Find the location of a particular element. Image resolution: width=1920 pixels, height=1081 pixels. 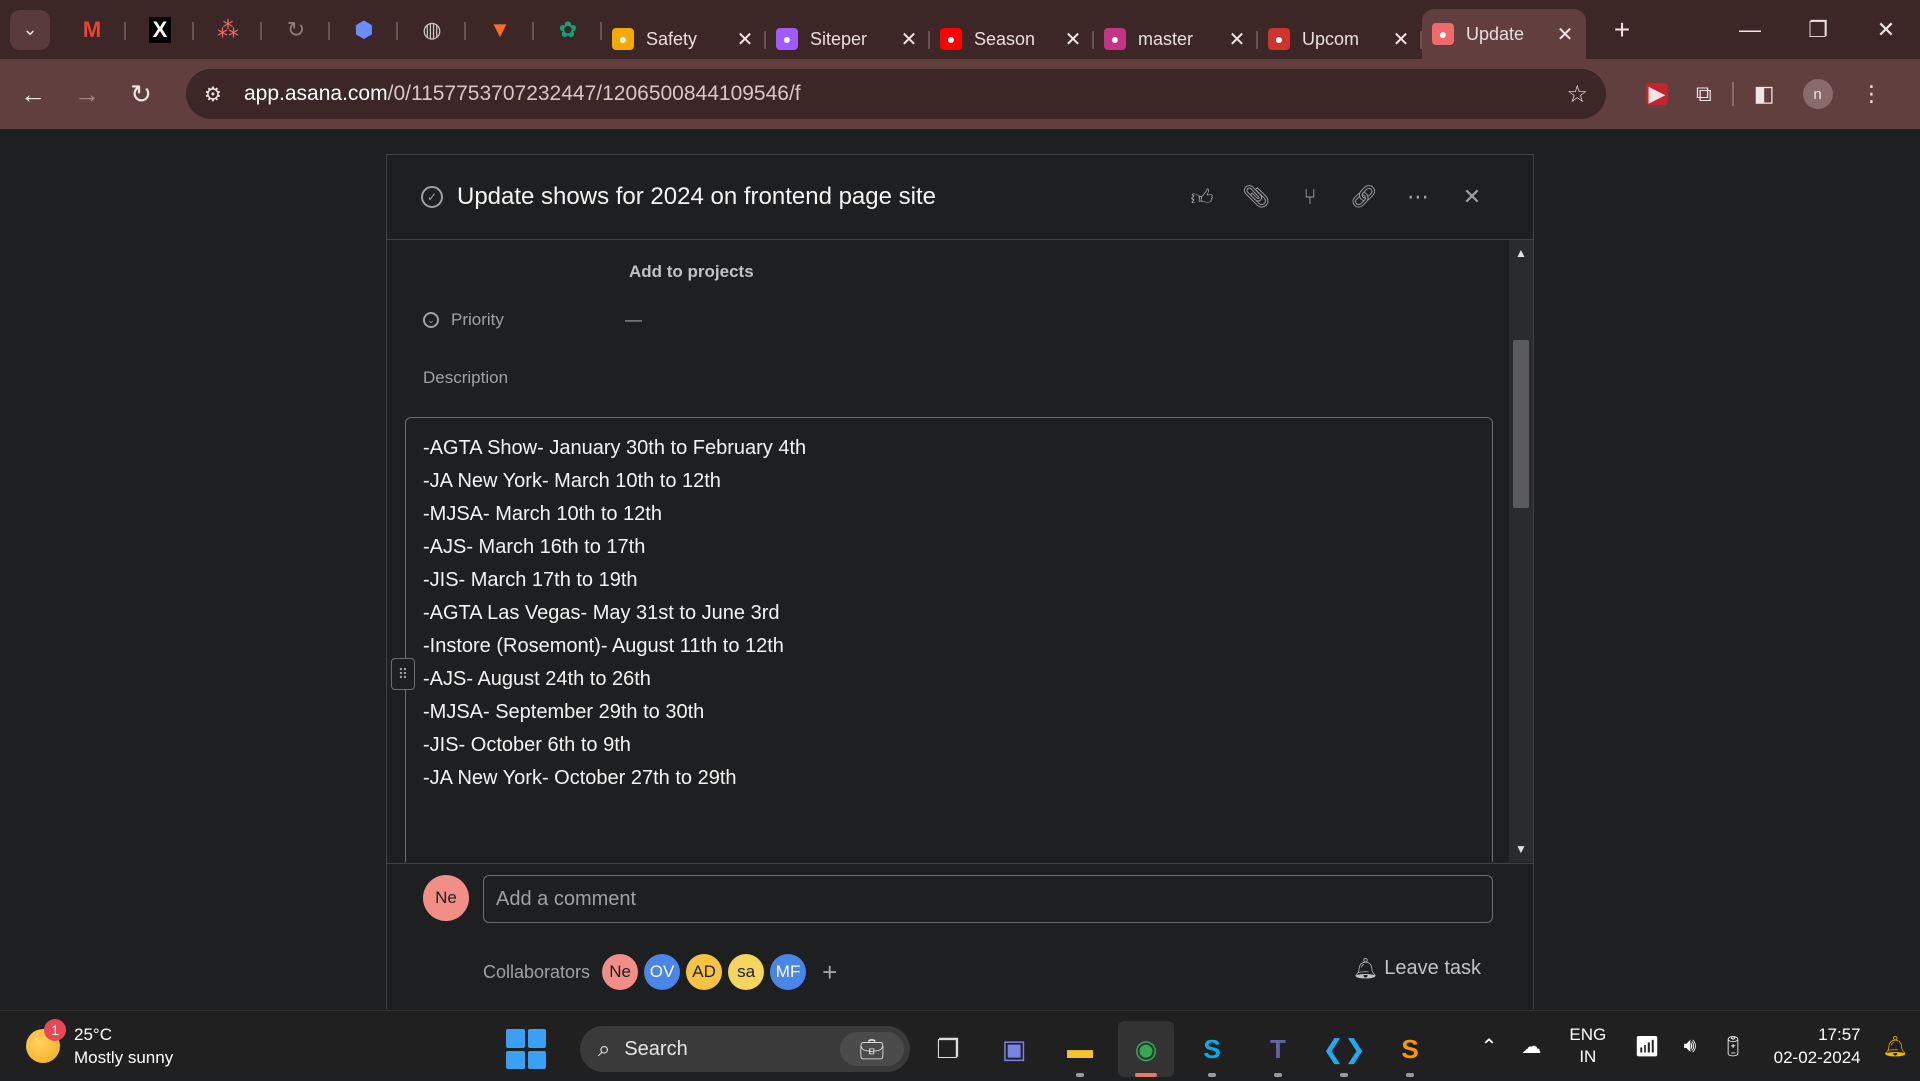

language-indicator: ENG IN is located at coordinates (1587, 1046).